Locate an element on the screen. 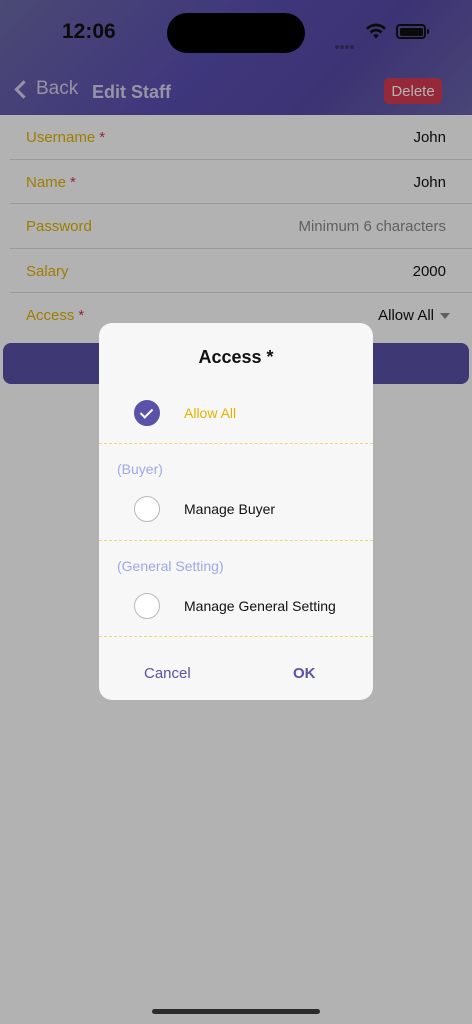  option-manage-general-setting: Manage General Setting is located at coordinates (236, 606).